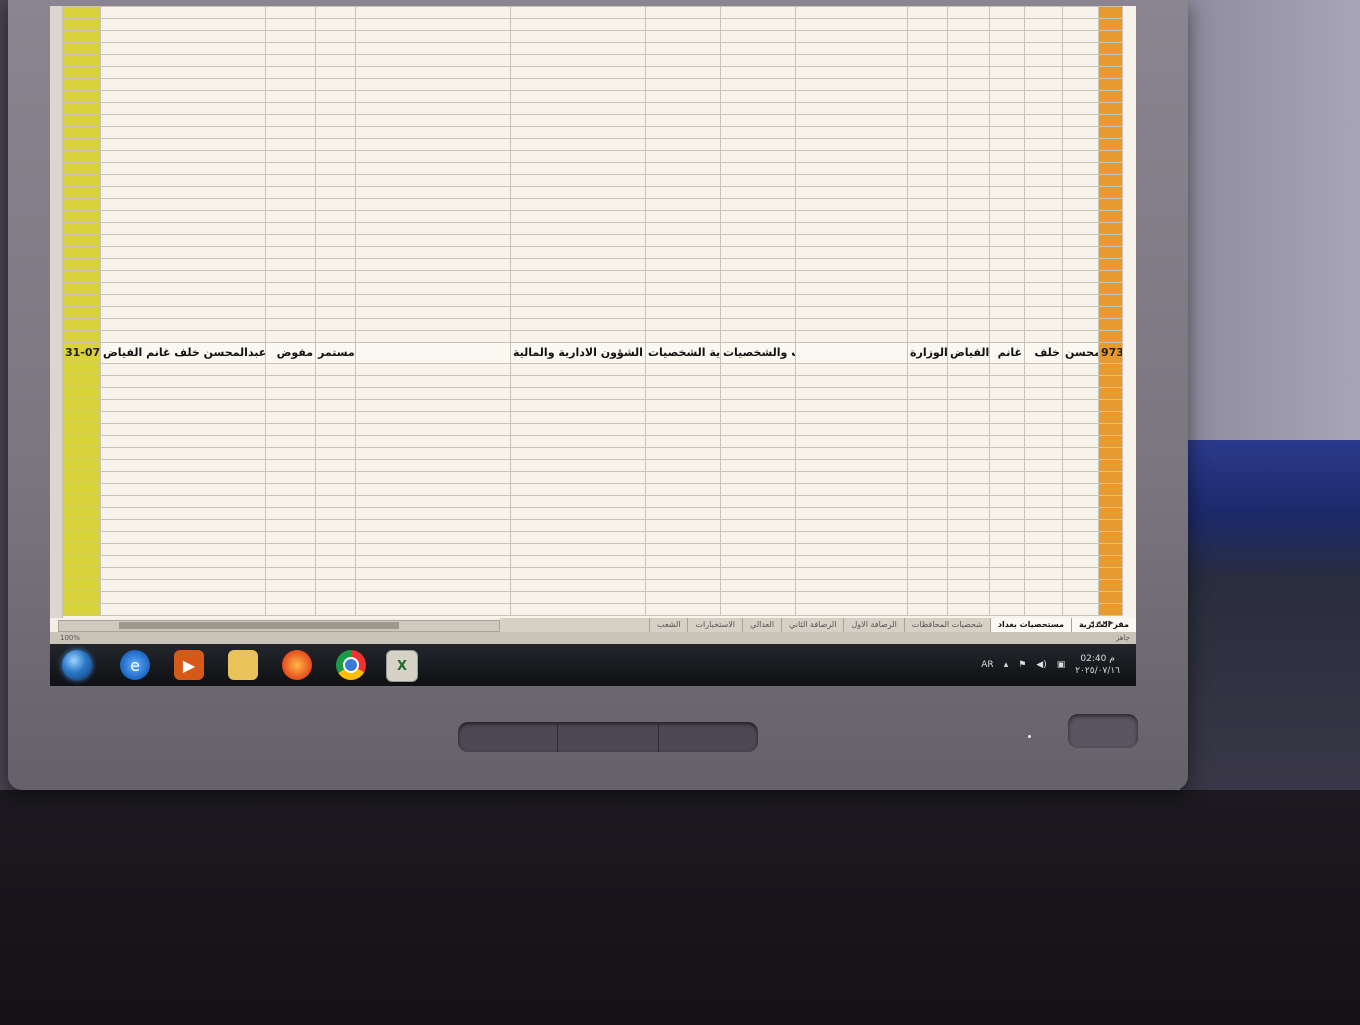  What do you see at coordinates (189, 665) in the screenshot?
I see `media-player-icon: ▶` at bounding box center [189, 665].